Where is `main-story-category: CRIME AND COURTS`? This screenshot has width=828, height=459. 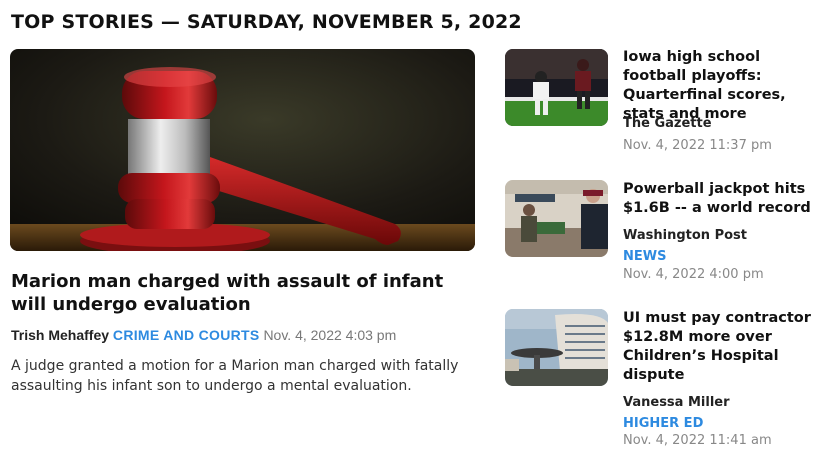 main-story-category: CRIME AND COURTS is located at coordinates (186, 335).